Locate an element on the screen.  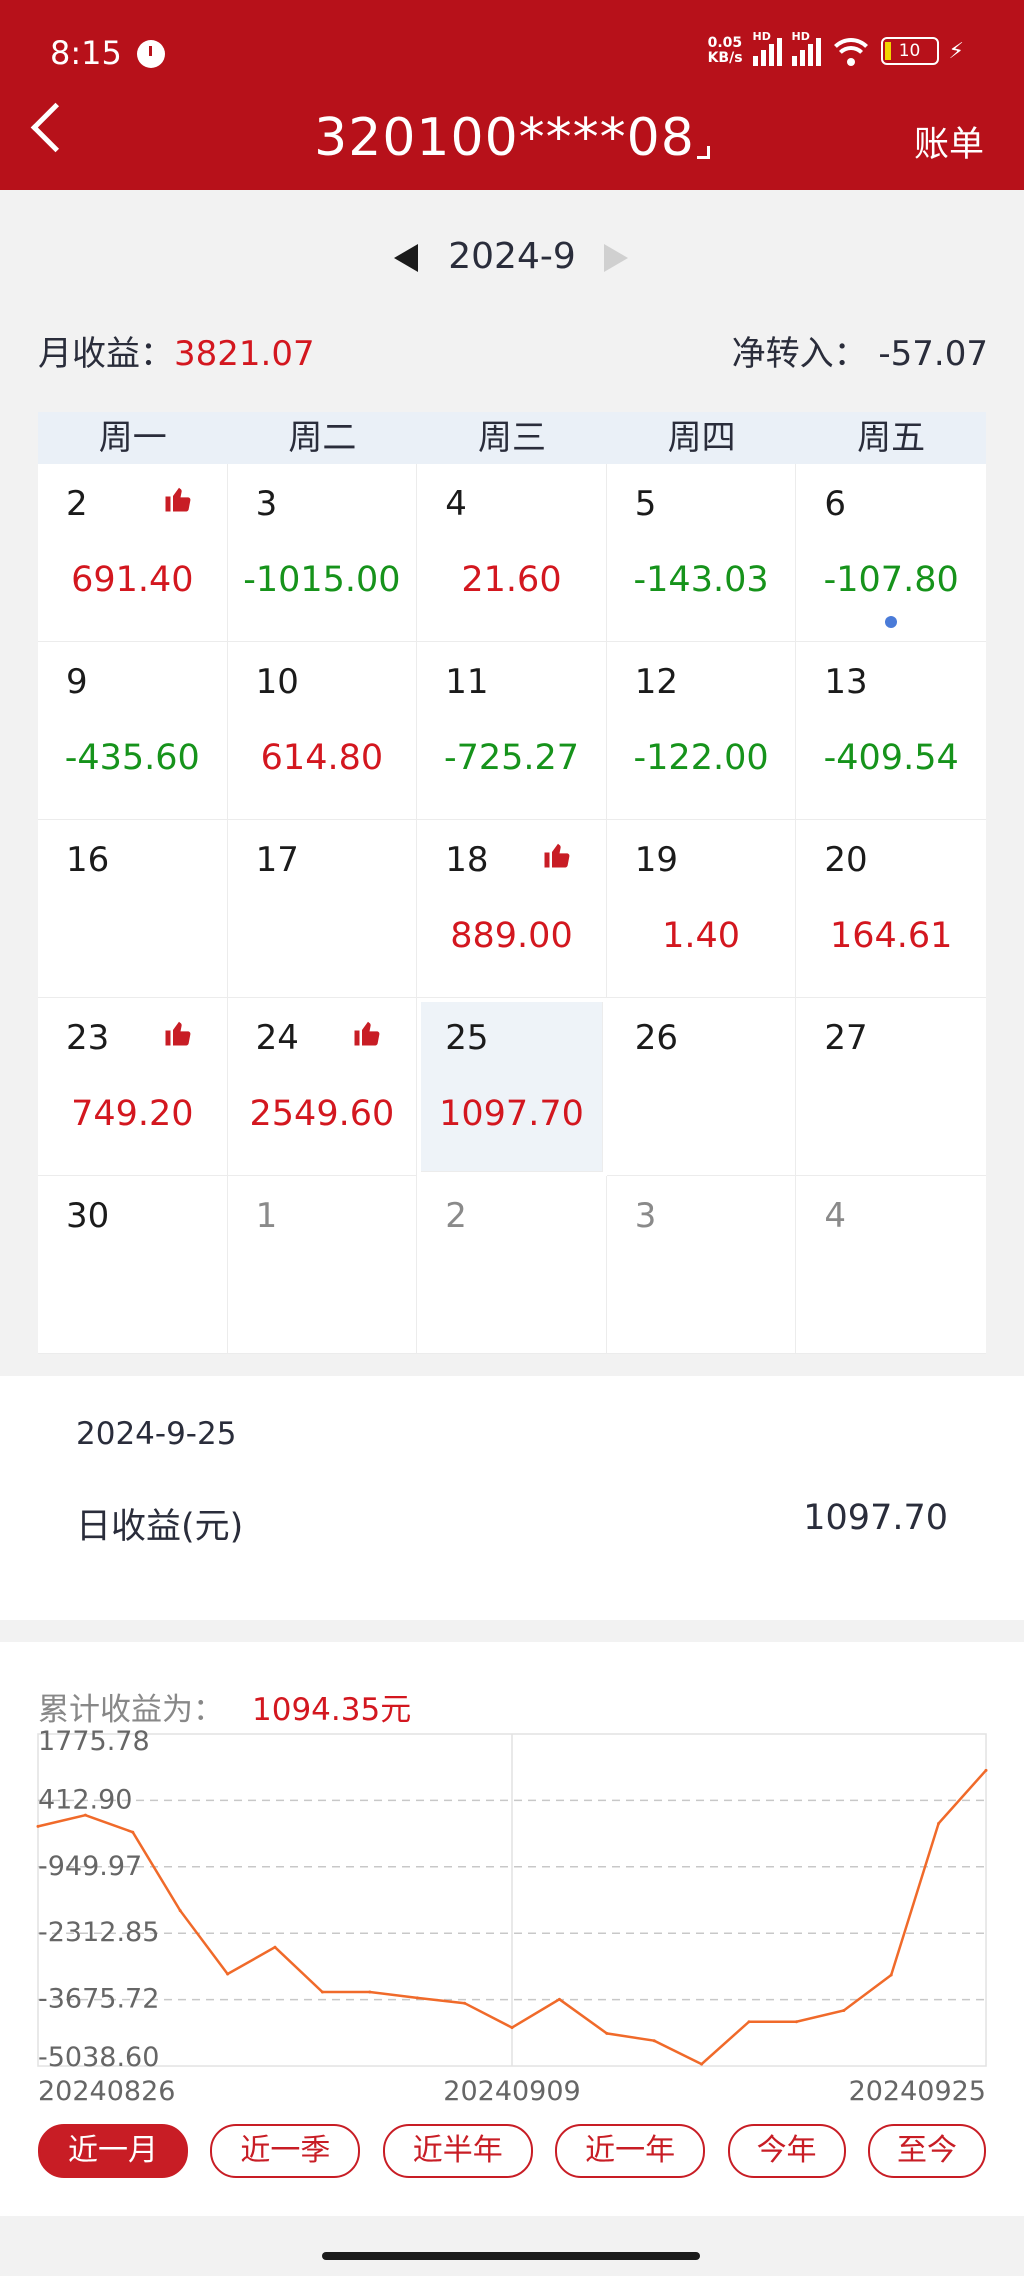
daily-income-value: 1097.70 is located at coordinates (875, 1518).